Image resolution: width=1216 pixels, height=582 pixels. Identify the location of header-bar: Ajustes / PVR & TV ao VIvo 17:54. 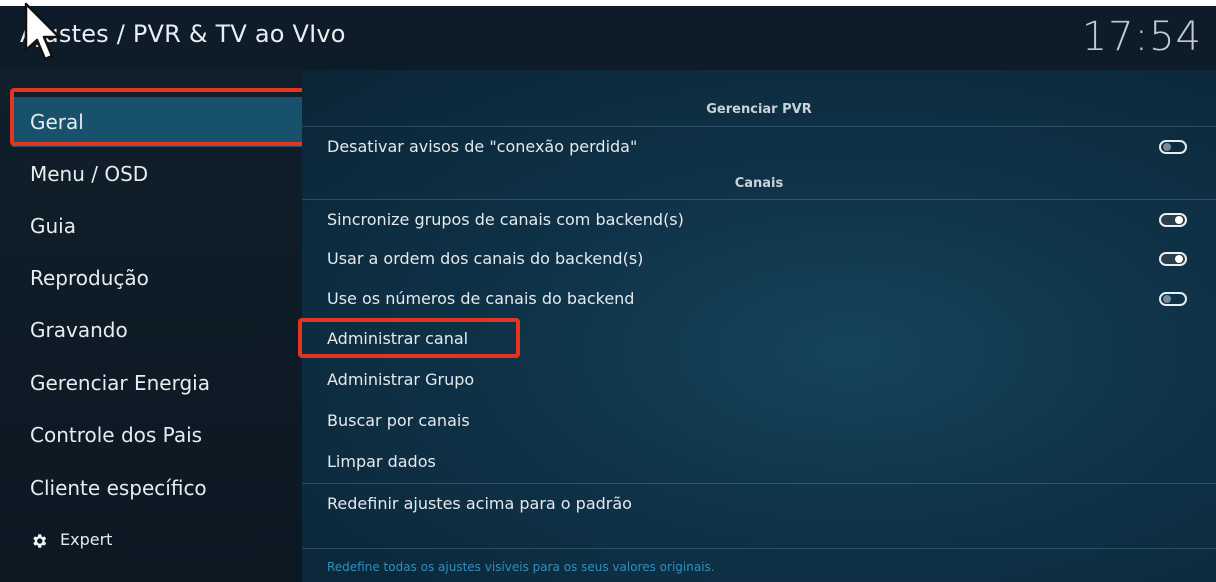
(608, 38).